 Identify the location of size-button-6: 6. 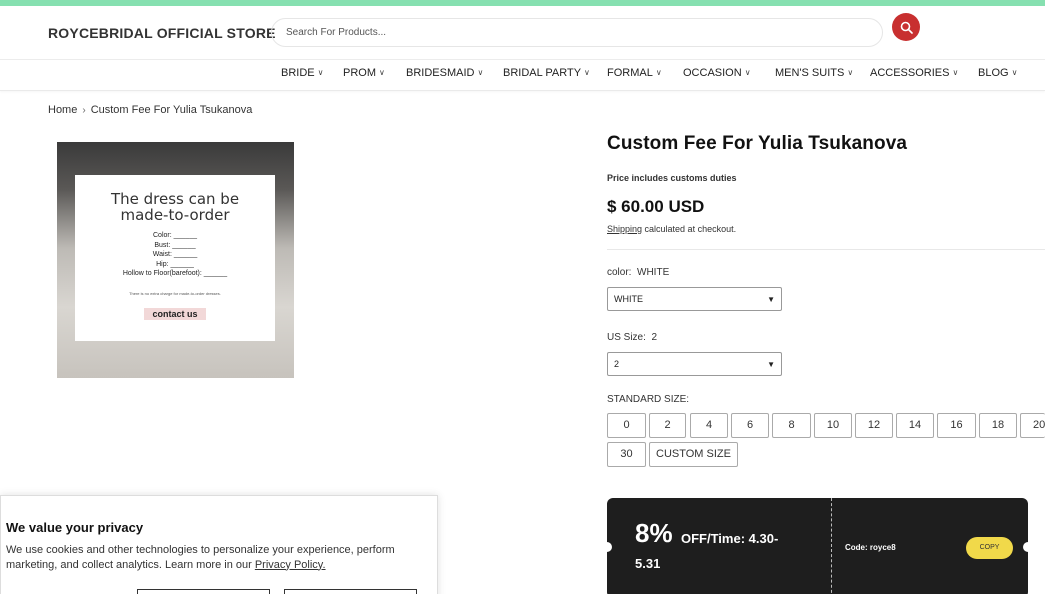
(750, 425).